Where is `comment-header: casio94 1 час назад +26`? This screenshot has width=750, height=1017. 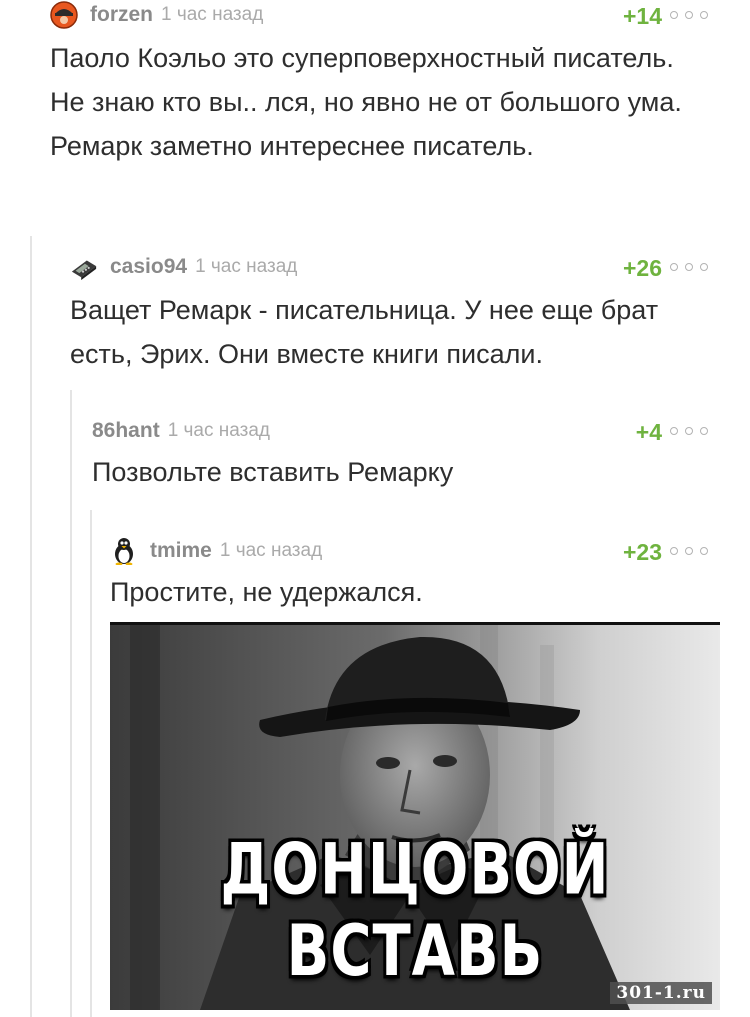 comment-header: casio94 1 час назад +26 is located at coordinates (389, 267).